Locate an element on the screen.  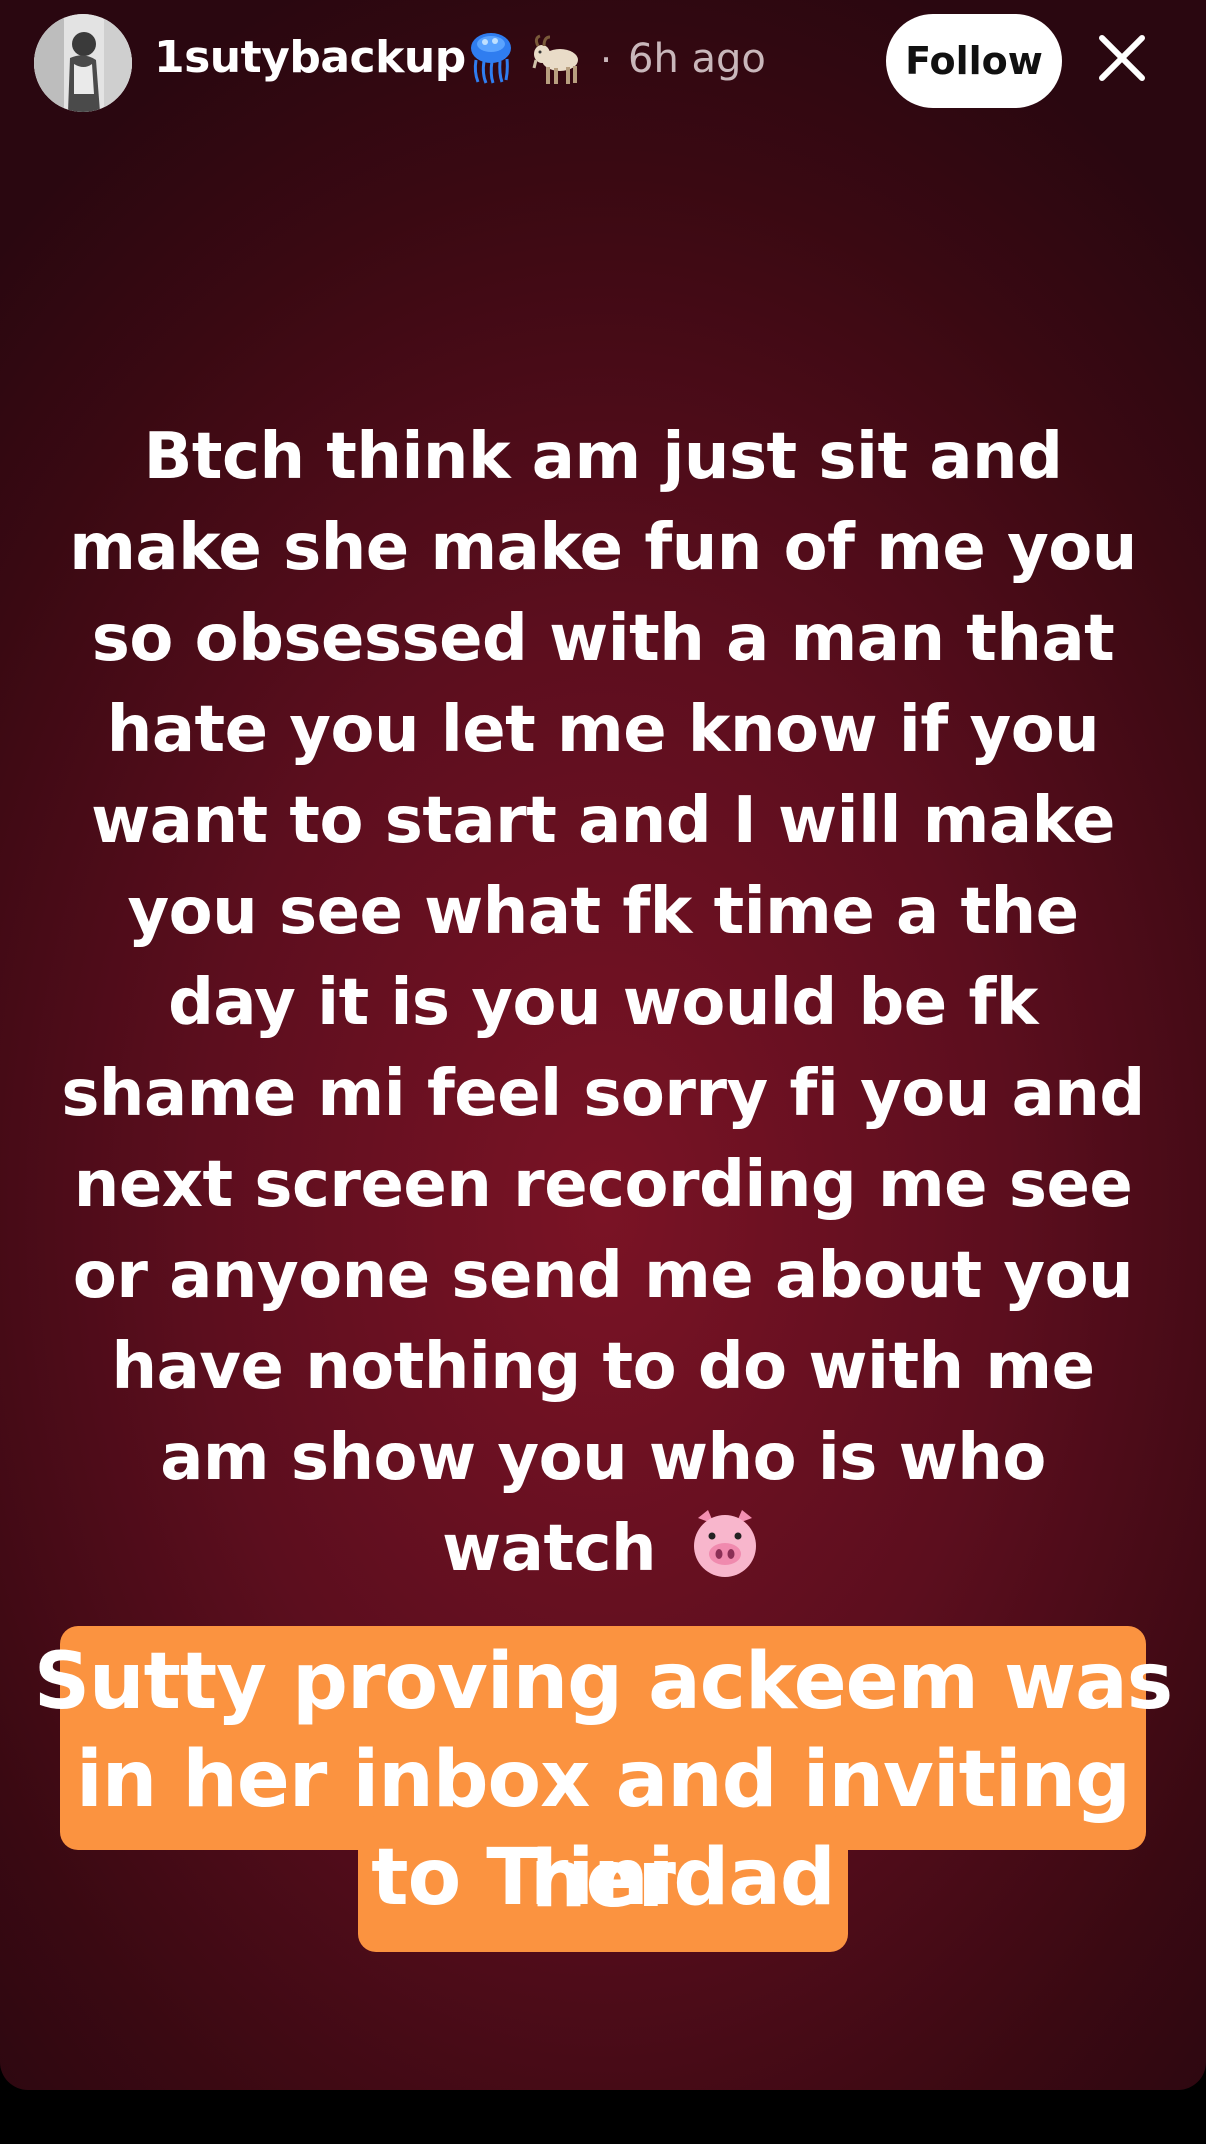
story-text-line: so obsessed with a man that is located at coordinates (603, 639).